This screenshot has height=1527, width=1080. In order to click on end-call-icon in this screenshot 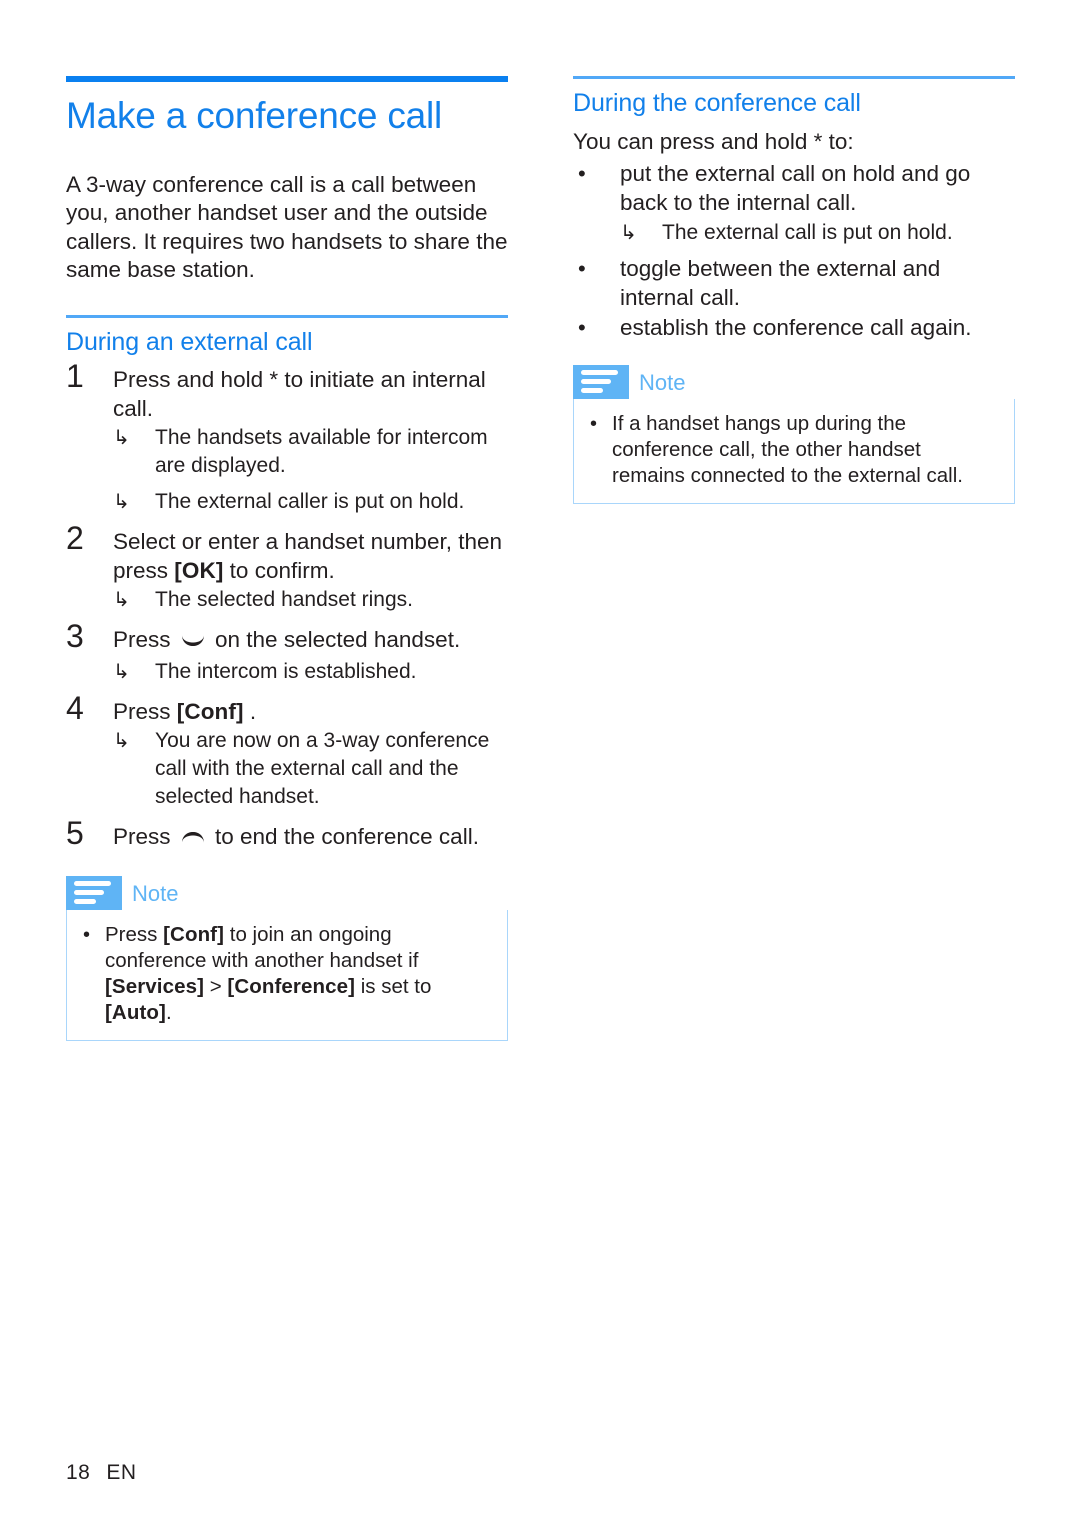, I will do `click(193, 839)`.